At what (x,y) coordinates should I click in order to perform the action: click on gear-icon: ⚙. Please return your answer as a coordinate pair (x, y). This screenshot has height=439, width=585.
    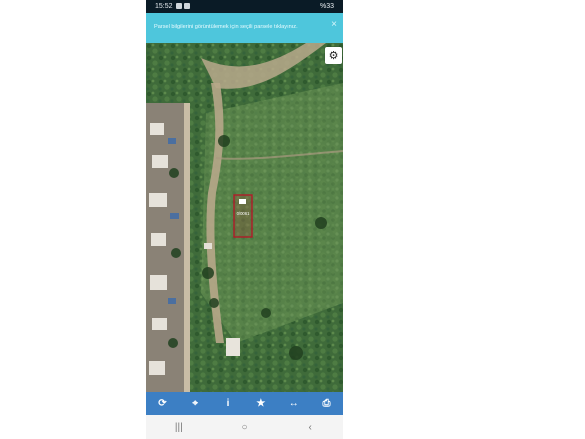
    Looking at the image, I should click on (333, 55).